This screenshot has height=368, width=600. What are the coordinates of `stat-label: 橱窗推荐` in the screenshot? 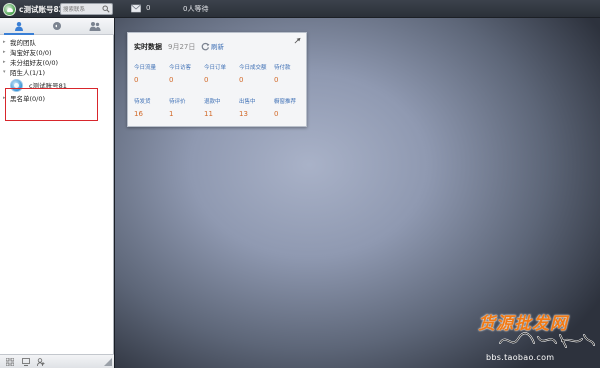 It's located at (285, 102).